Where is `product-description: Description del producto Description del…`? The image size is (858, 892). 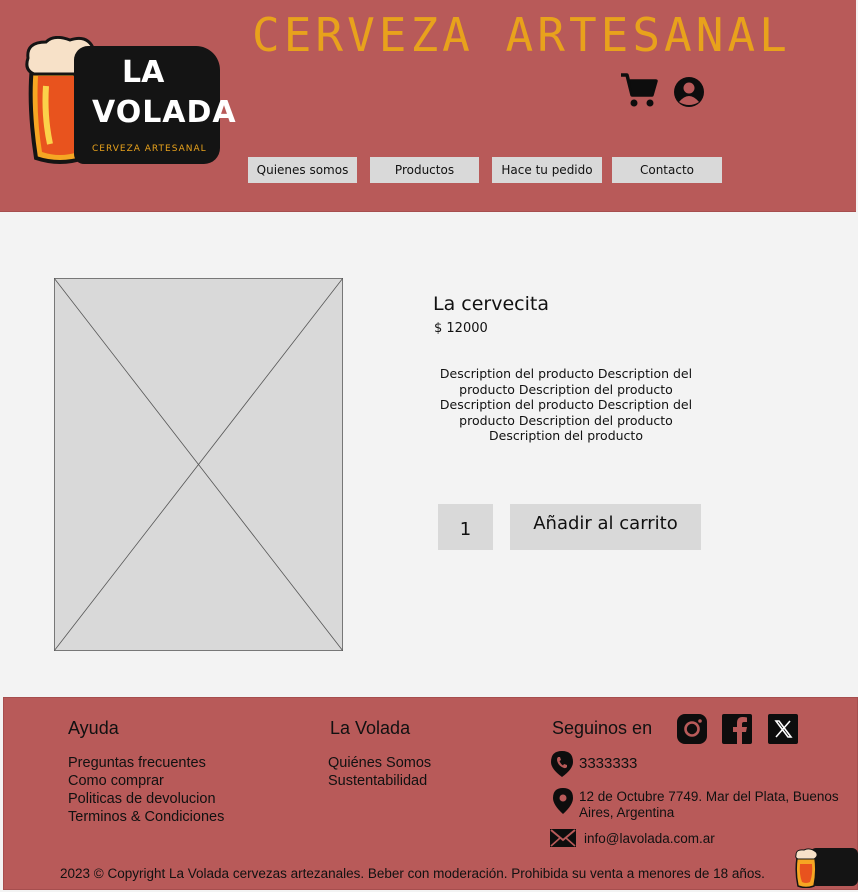 product-description: Description del producto Description del… is located at coordinates (566, 404).